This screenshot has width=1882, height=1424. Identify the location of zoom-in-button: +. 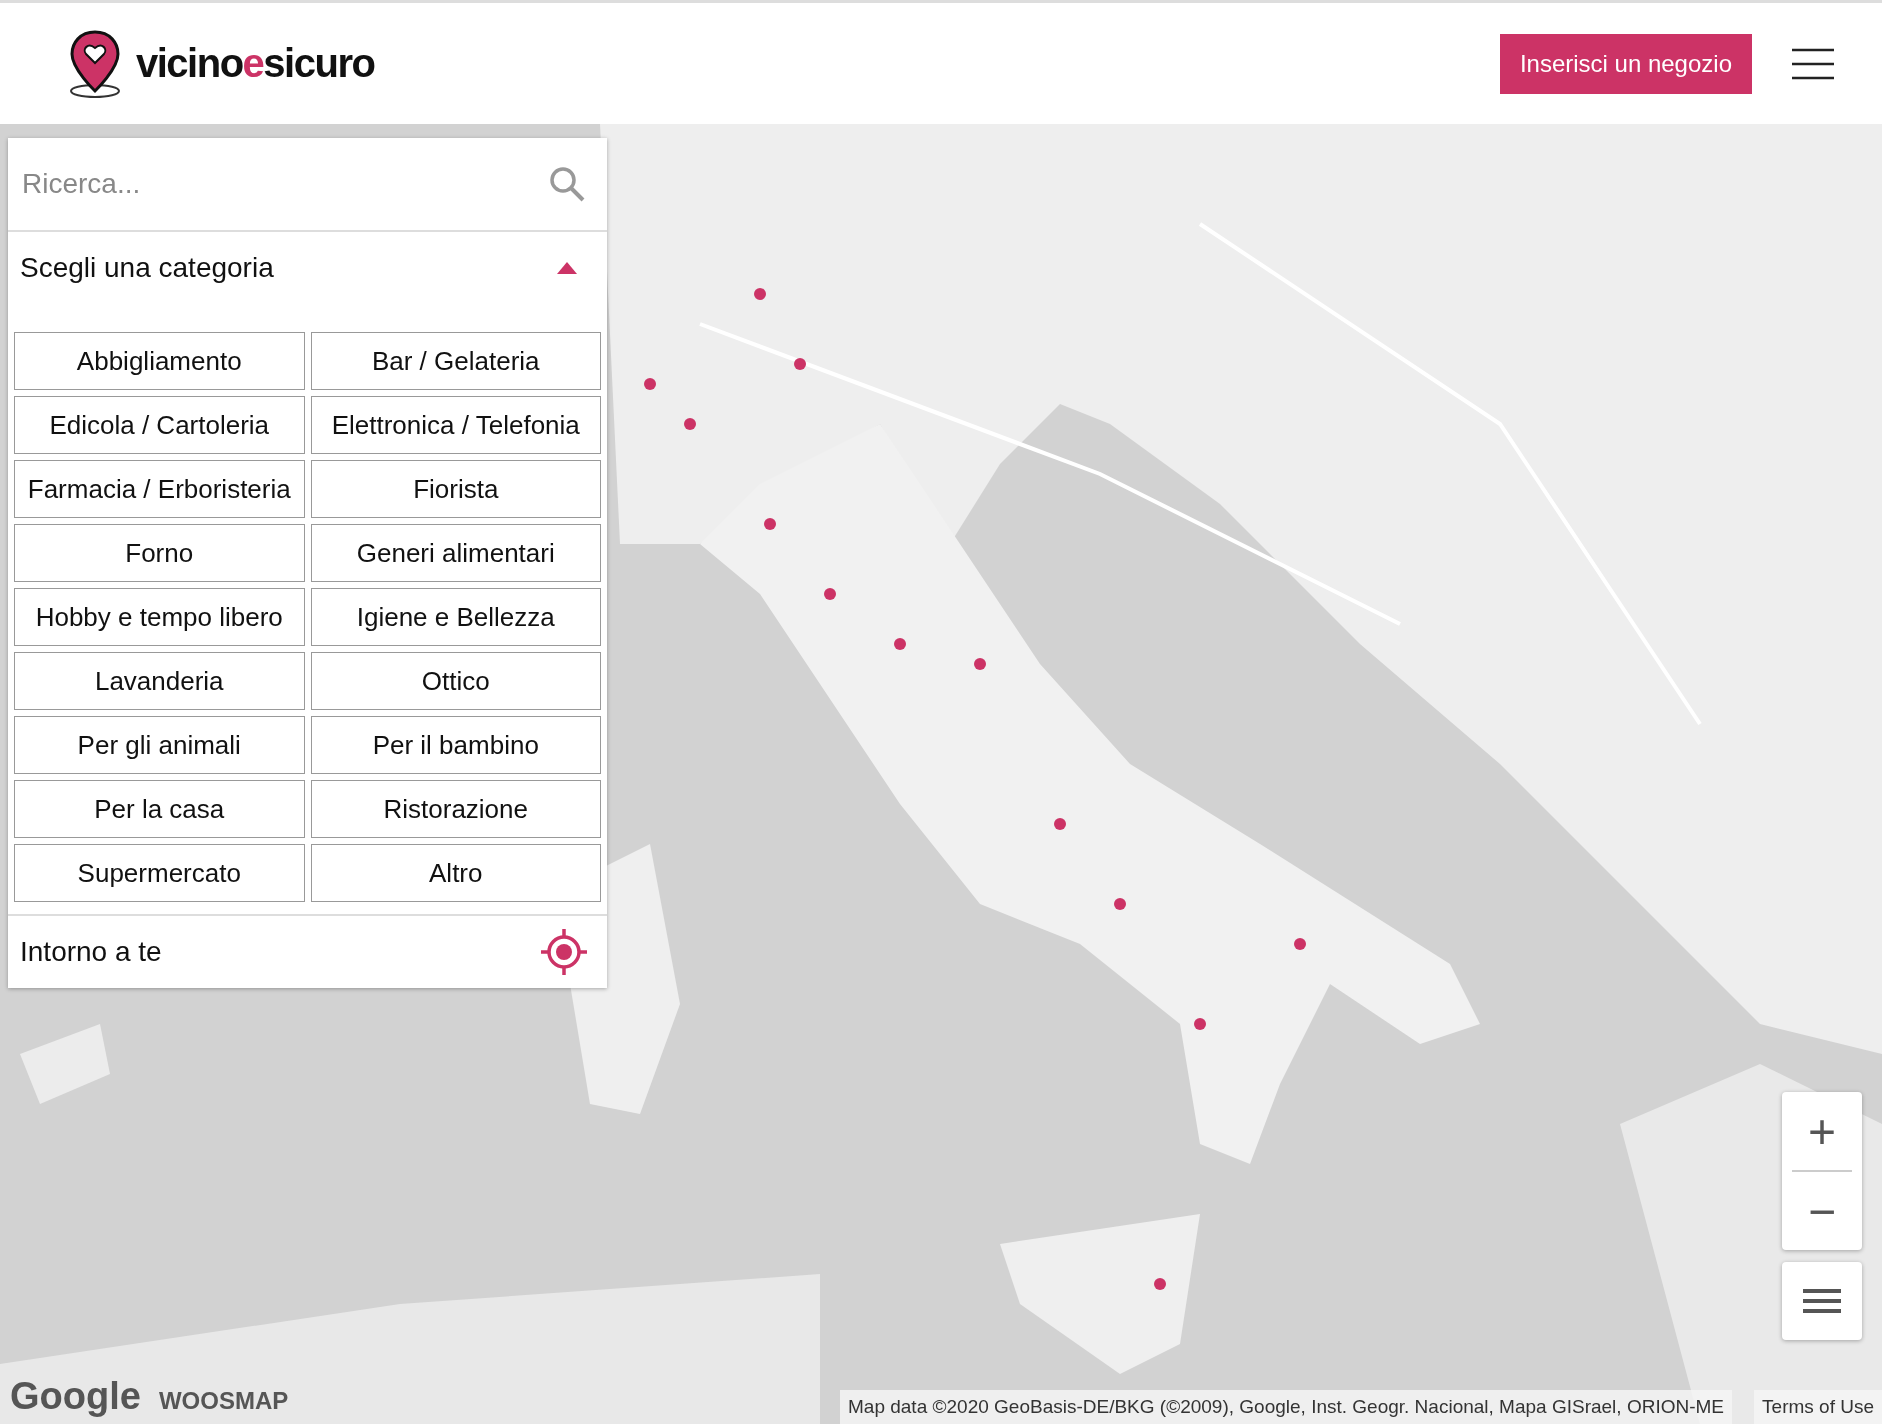
(1822, 1131).